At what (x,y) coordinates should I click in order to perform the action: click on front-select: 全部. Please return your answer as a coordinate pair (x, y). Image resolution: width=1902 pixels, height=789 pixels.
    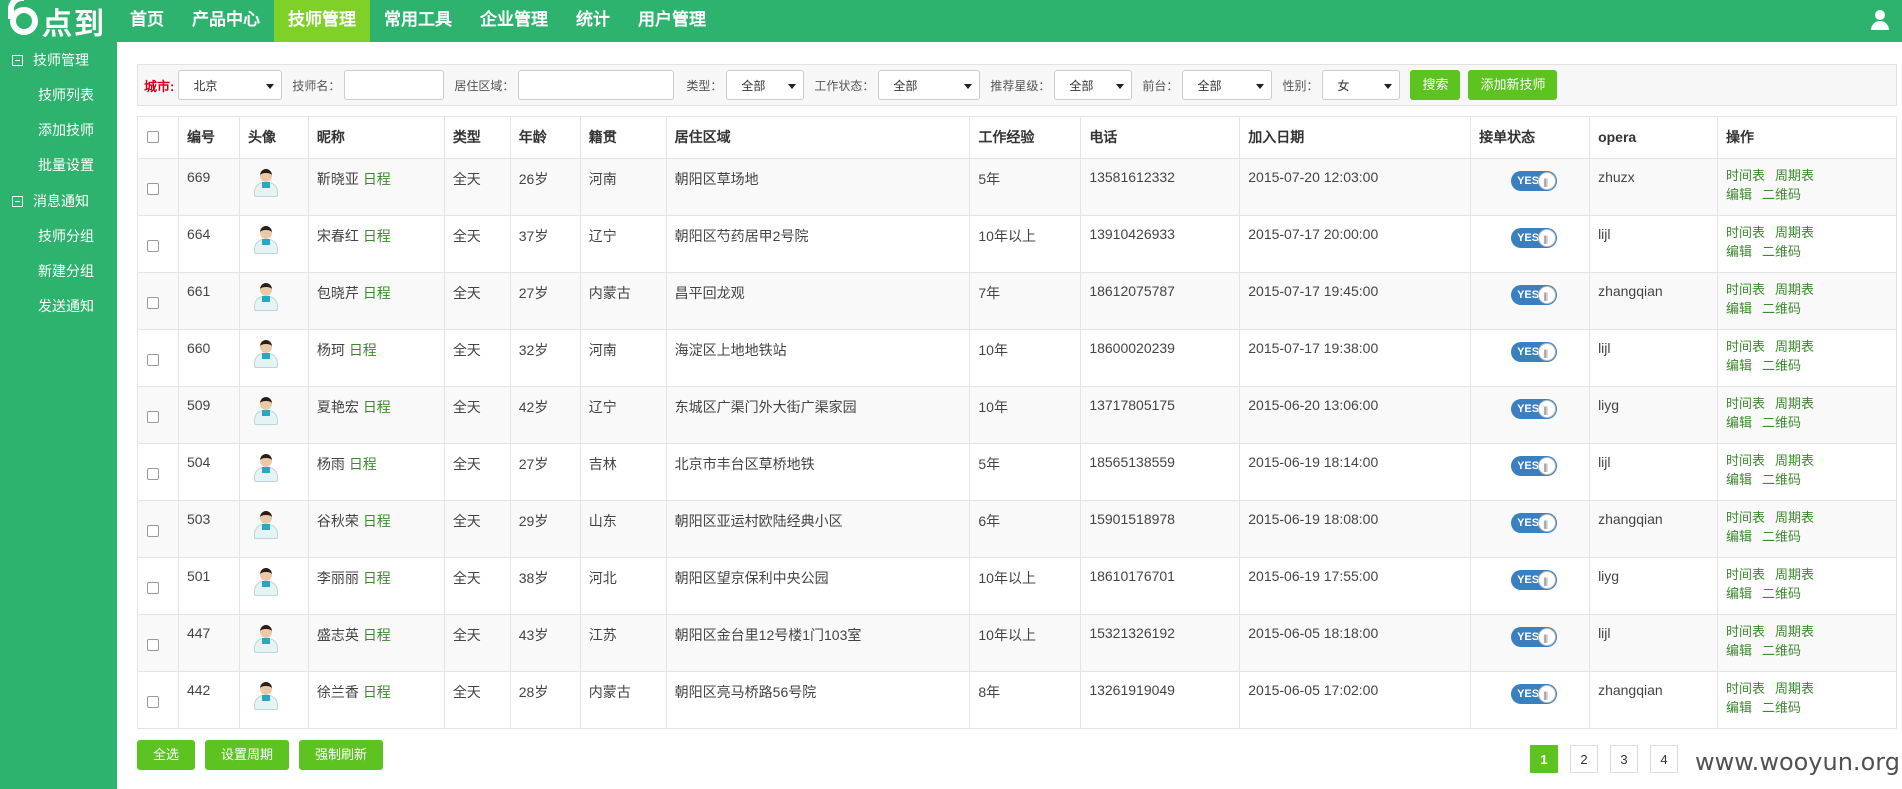
    Looking at the image, I should click on (1227, 85).